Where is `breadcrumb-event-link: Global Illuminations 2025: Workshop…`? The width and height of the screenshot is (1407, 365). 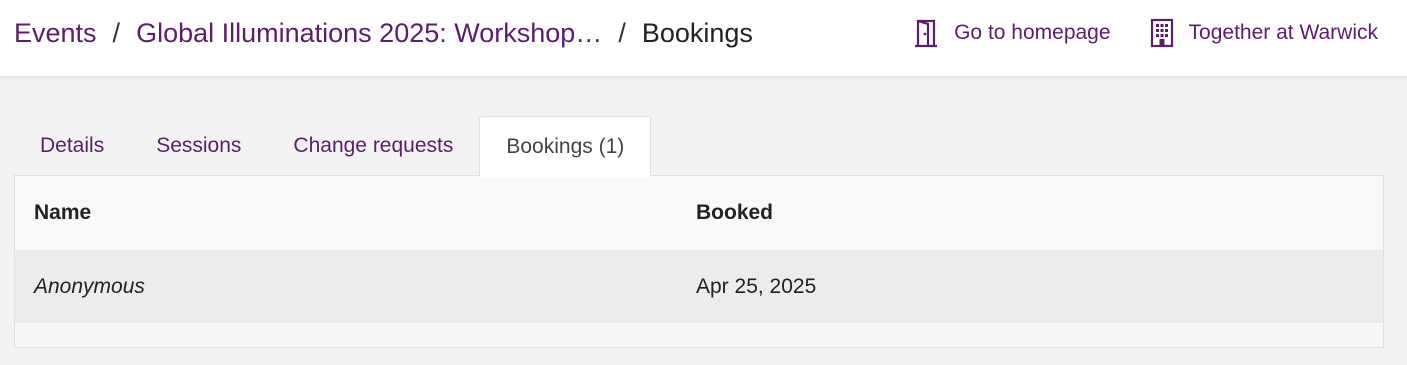 breadcrumb-event-link: Global Illuminations 2025: Workshop… is located at coordinates (369, 33).